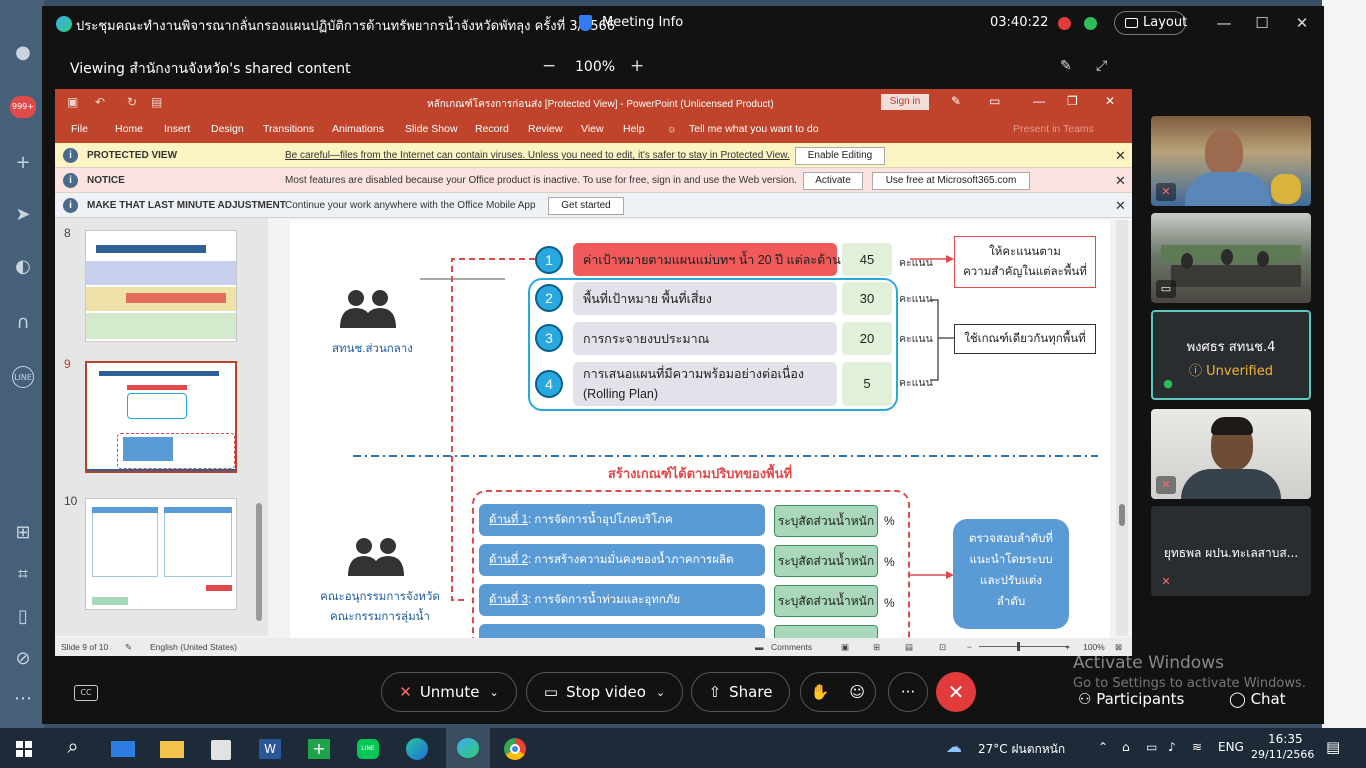 The width and height of the screenshot is (1366, 768). What do you see at coordinates (1126, 747) in the screenshot?
I see `network-icon: ⌂` at bounding box center [1126, 747].